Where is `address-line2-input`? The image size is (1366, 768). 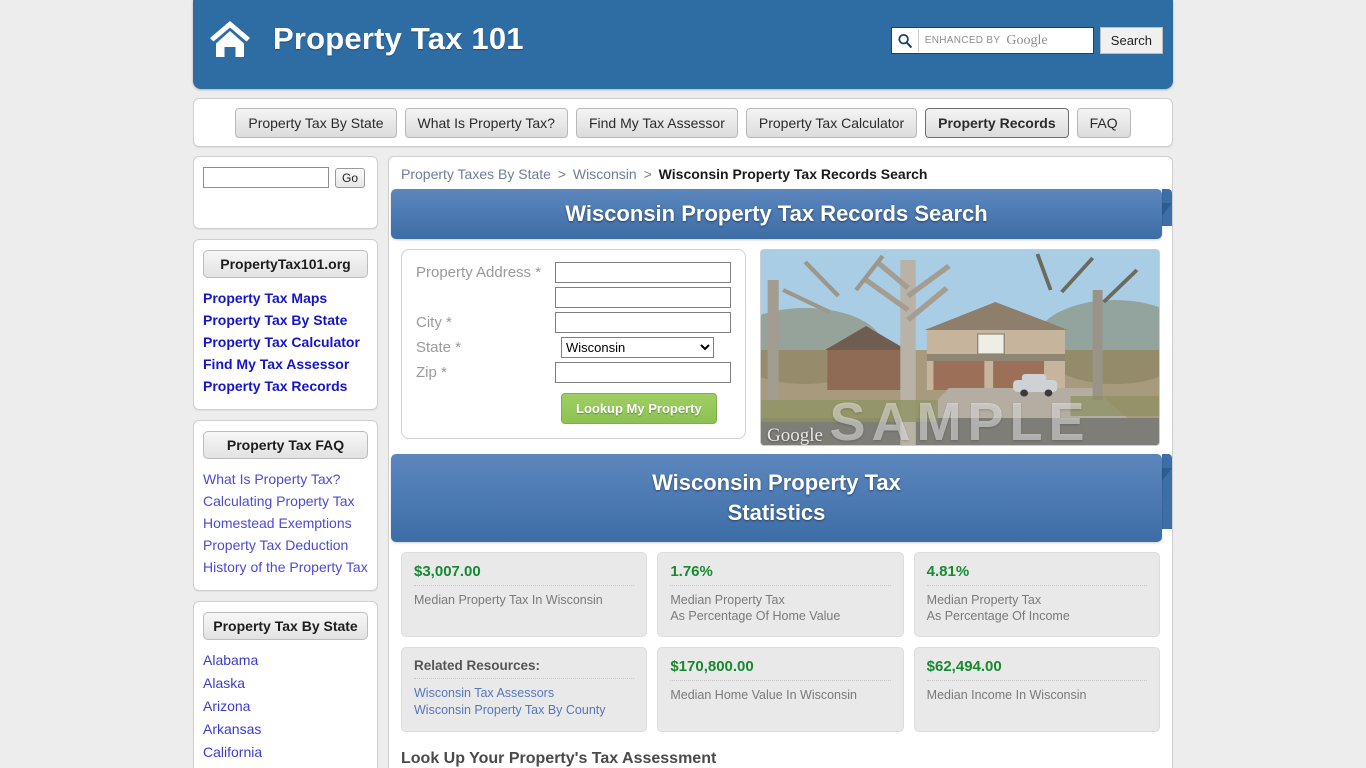 address-line2-input is located at coordinates (643, 297).